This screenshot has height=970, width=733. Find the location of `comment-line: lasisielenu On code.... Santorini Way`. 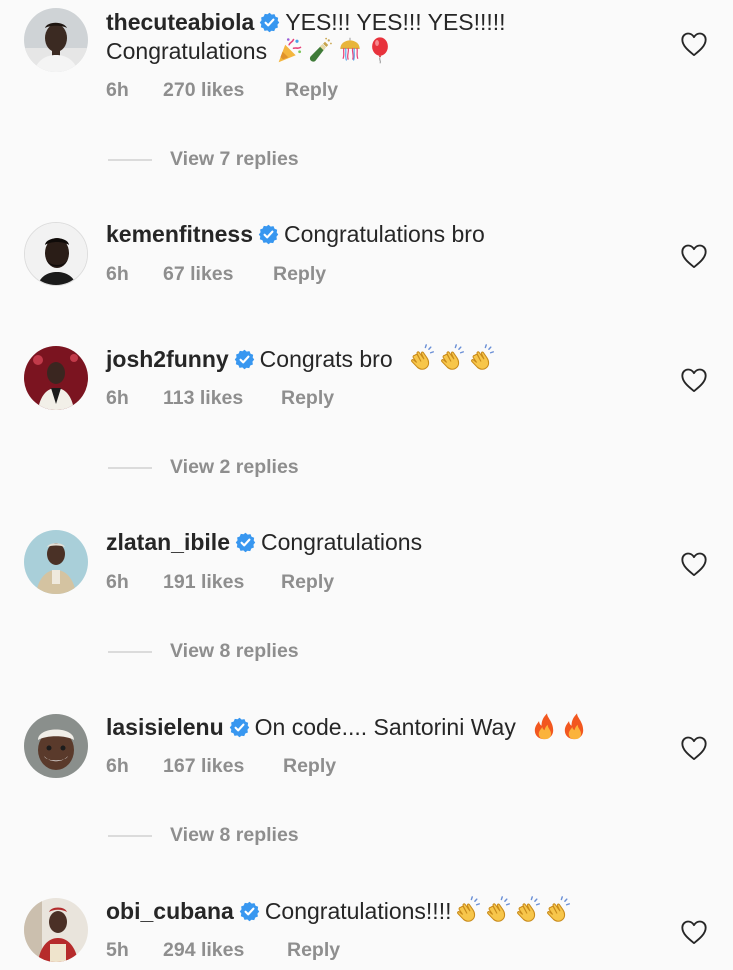

comment-line: lasisielenu On code.... Santorini Way is located at coordinates (347, 726).